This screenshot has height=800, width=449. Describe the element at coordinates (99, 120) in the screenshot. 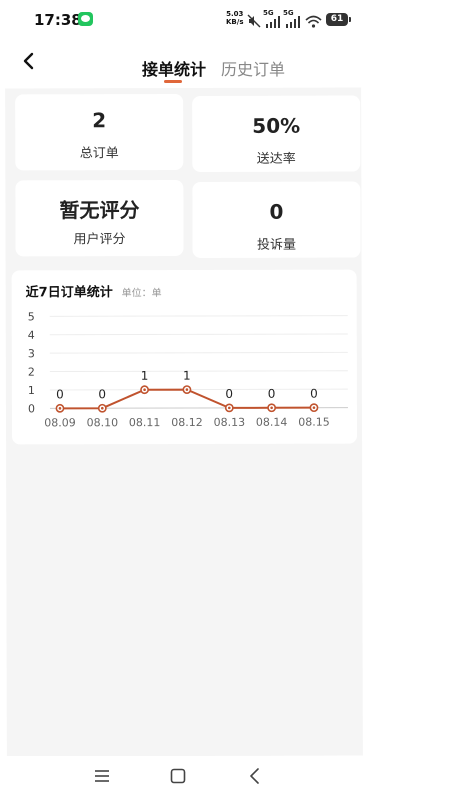

I see `total-orders-value: 2` at that location.